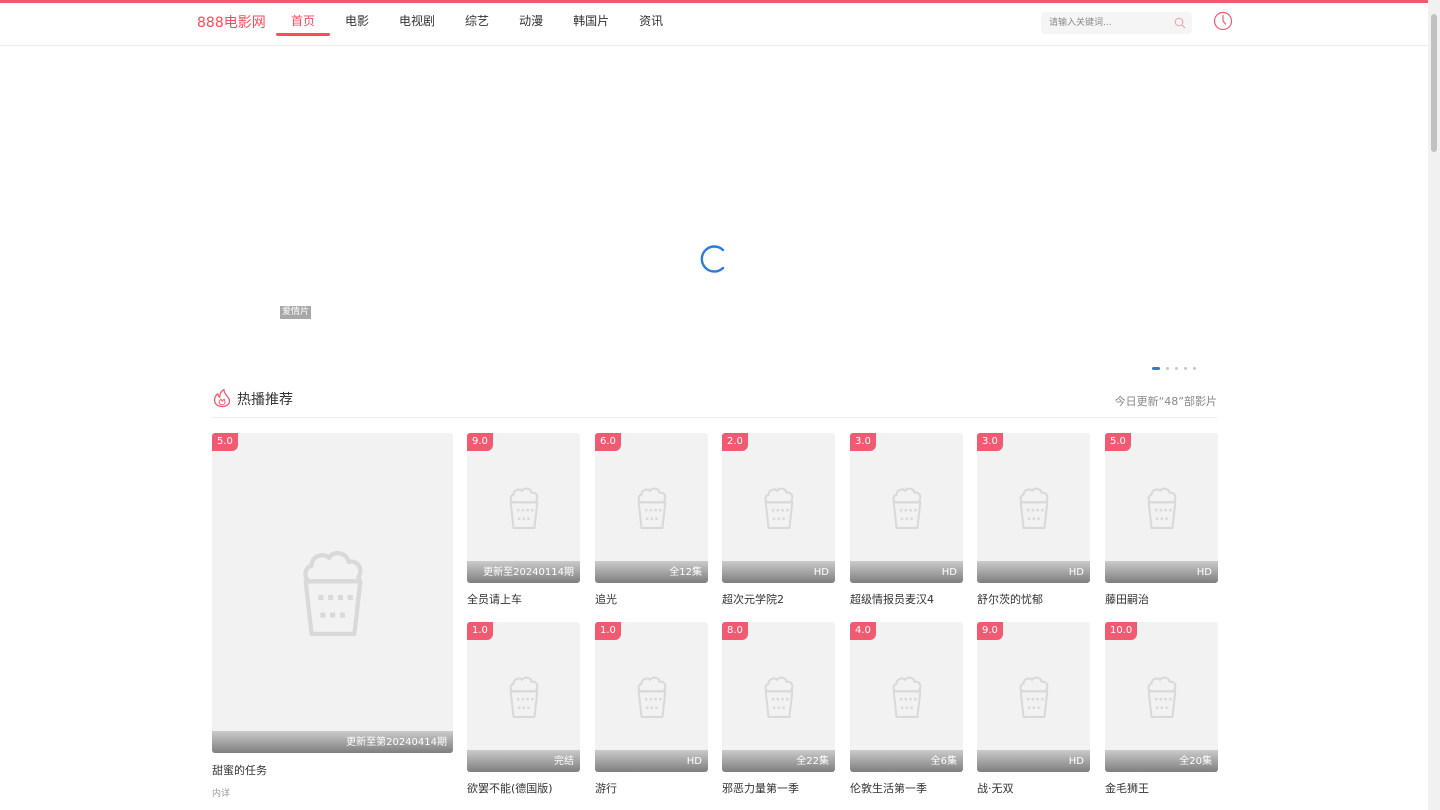 The width and height of the screenshot is (1440, 810). What do you see at coordinates (221, 794) in the screenshot?
I see `movie-cast: 内详` at bounding box center [221, 794].